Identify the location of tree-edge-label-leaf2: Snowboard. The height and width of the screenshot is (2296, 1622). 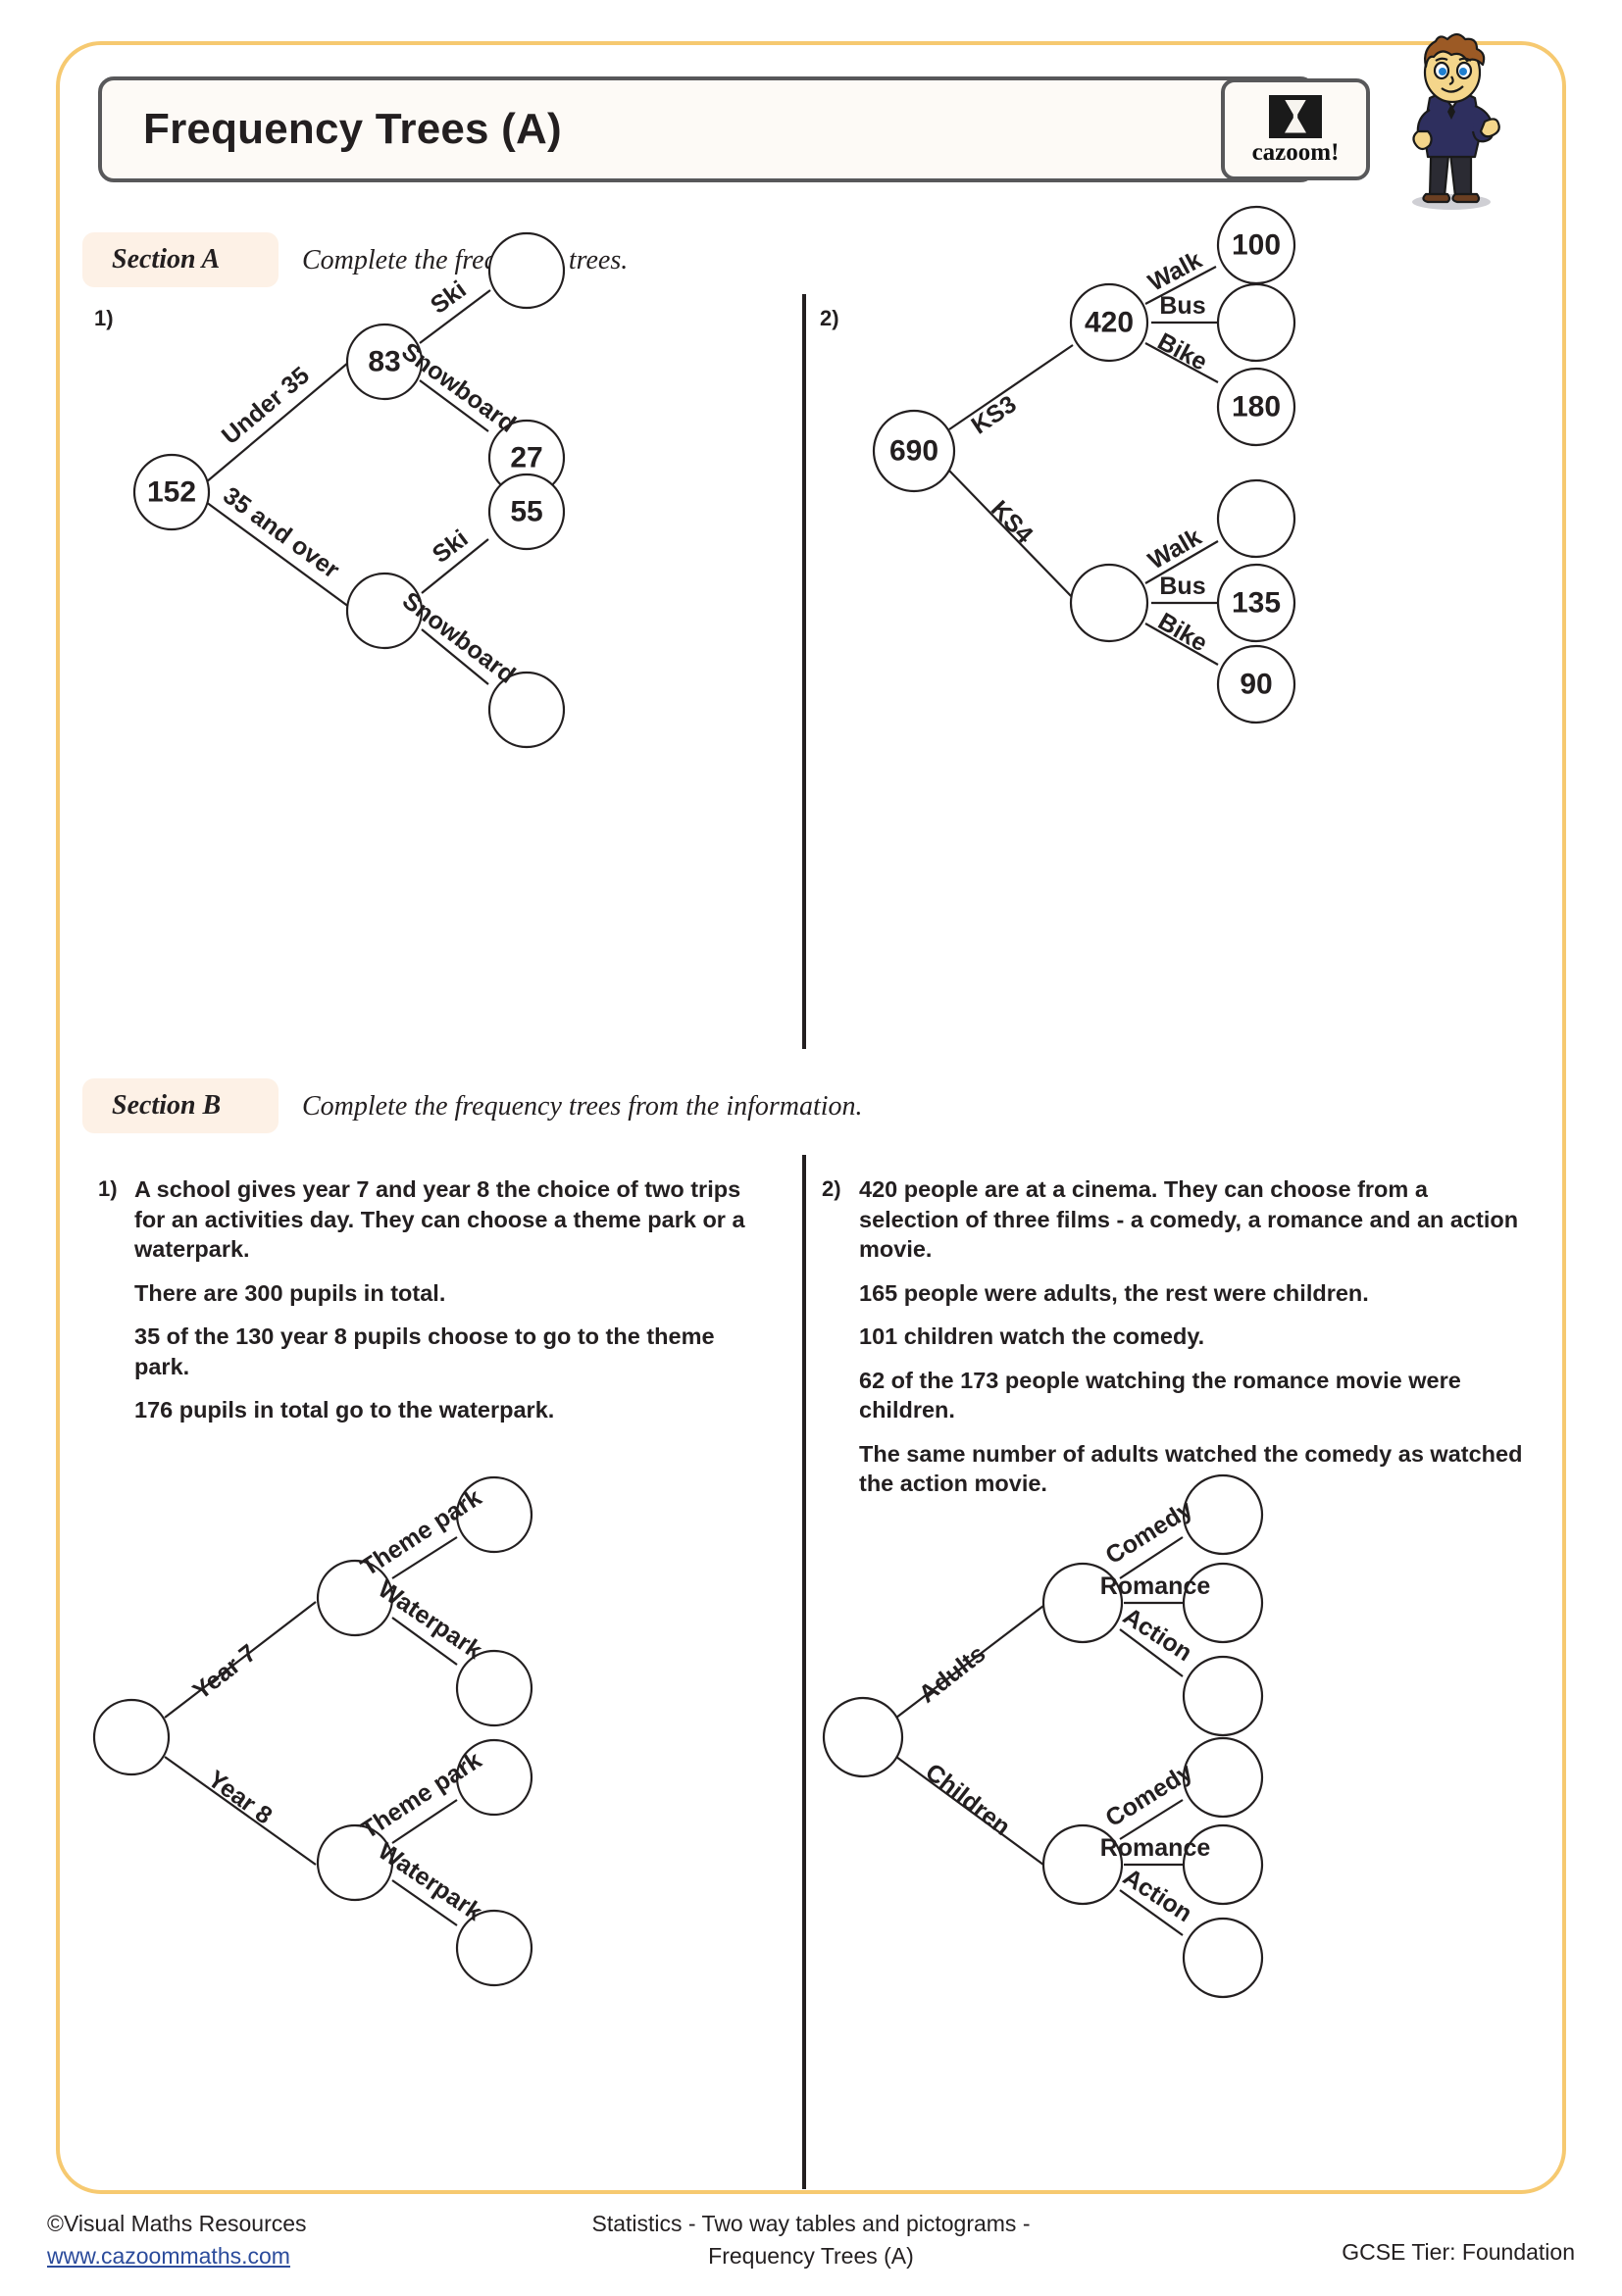
(459, 387).